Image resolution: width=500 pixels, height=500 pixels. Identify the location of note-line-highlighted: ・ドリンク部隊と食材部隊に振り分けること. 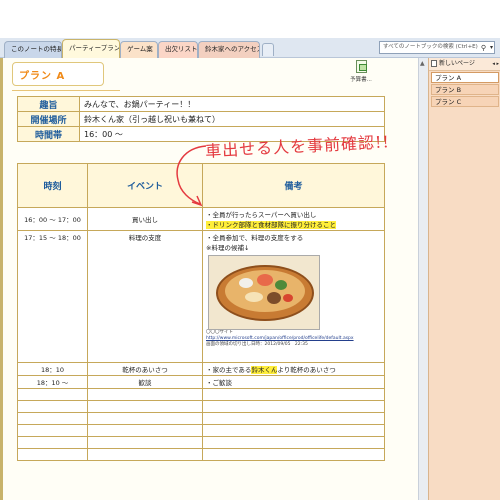
(293, 224).